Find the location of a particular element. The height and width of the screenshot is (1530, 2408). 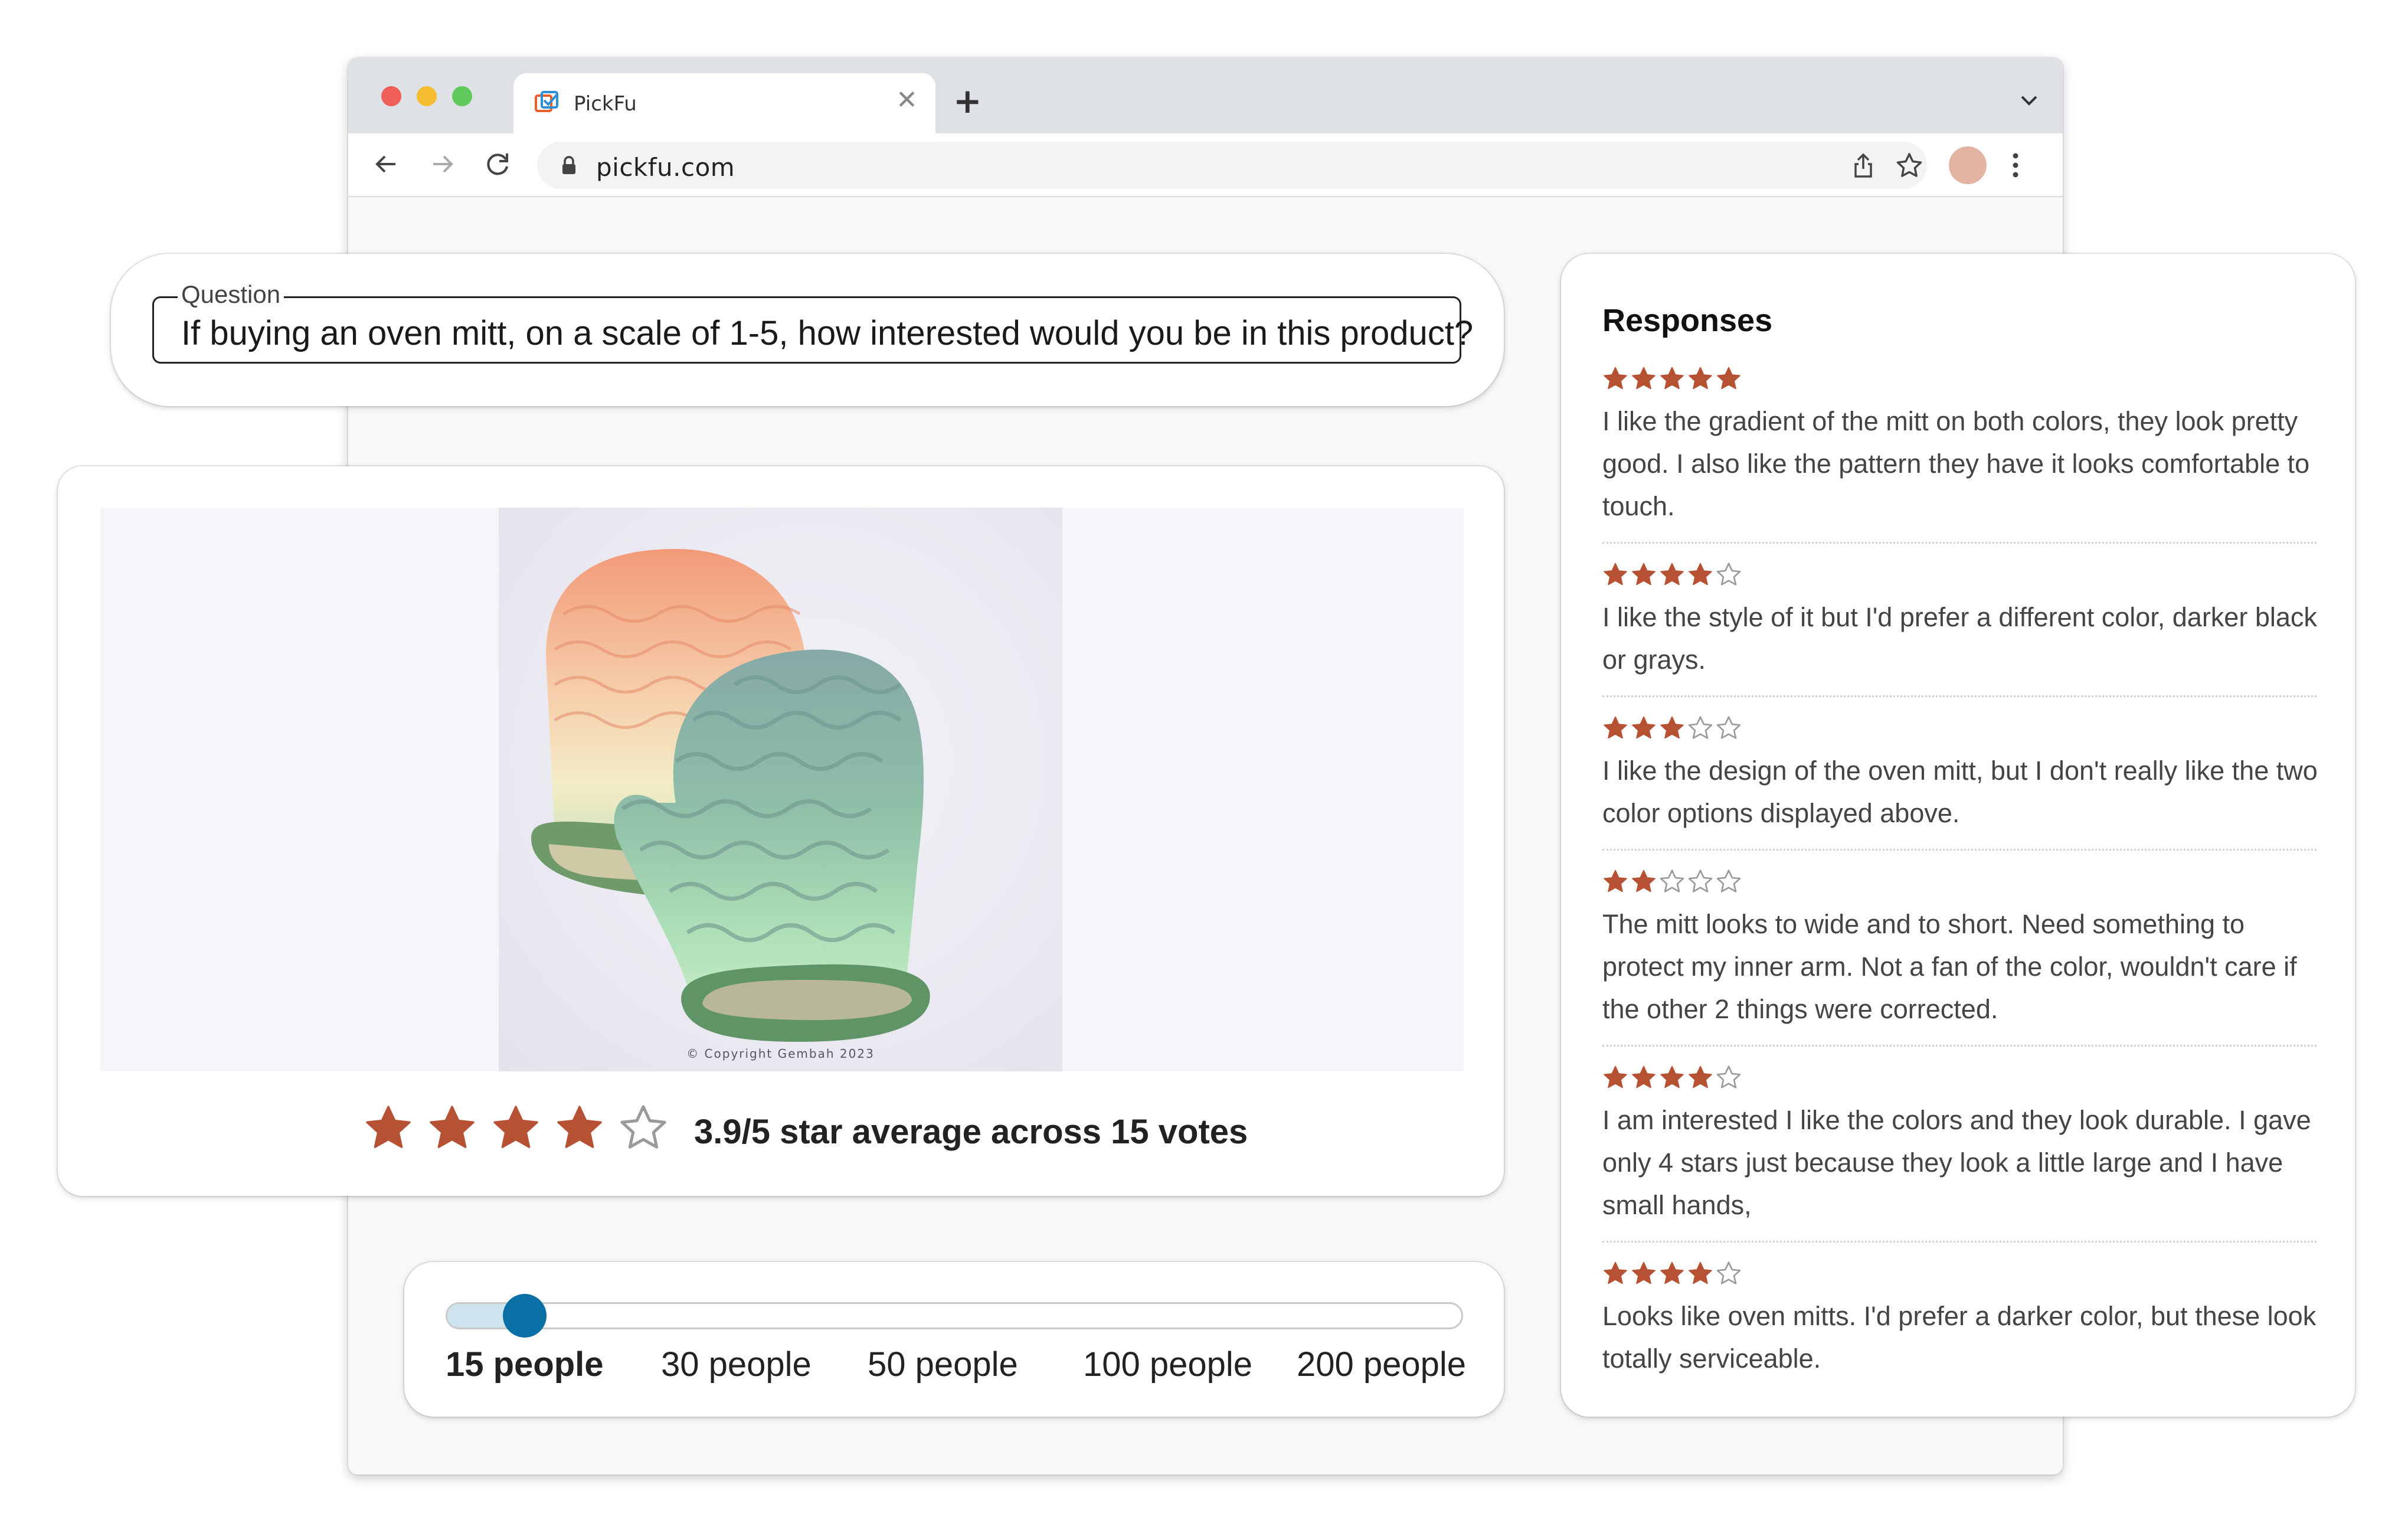

oven-mitt-product-image: © Copyright Gembah 2023 is located at coordinates (780, 789).